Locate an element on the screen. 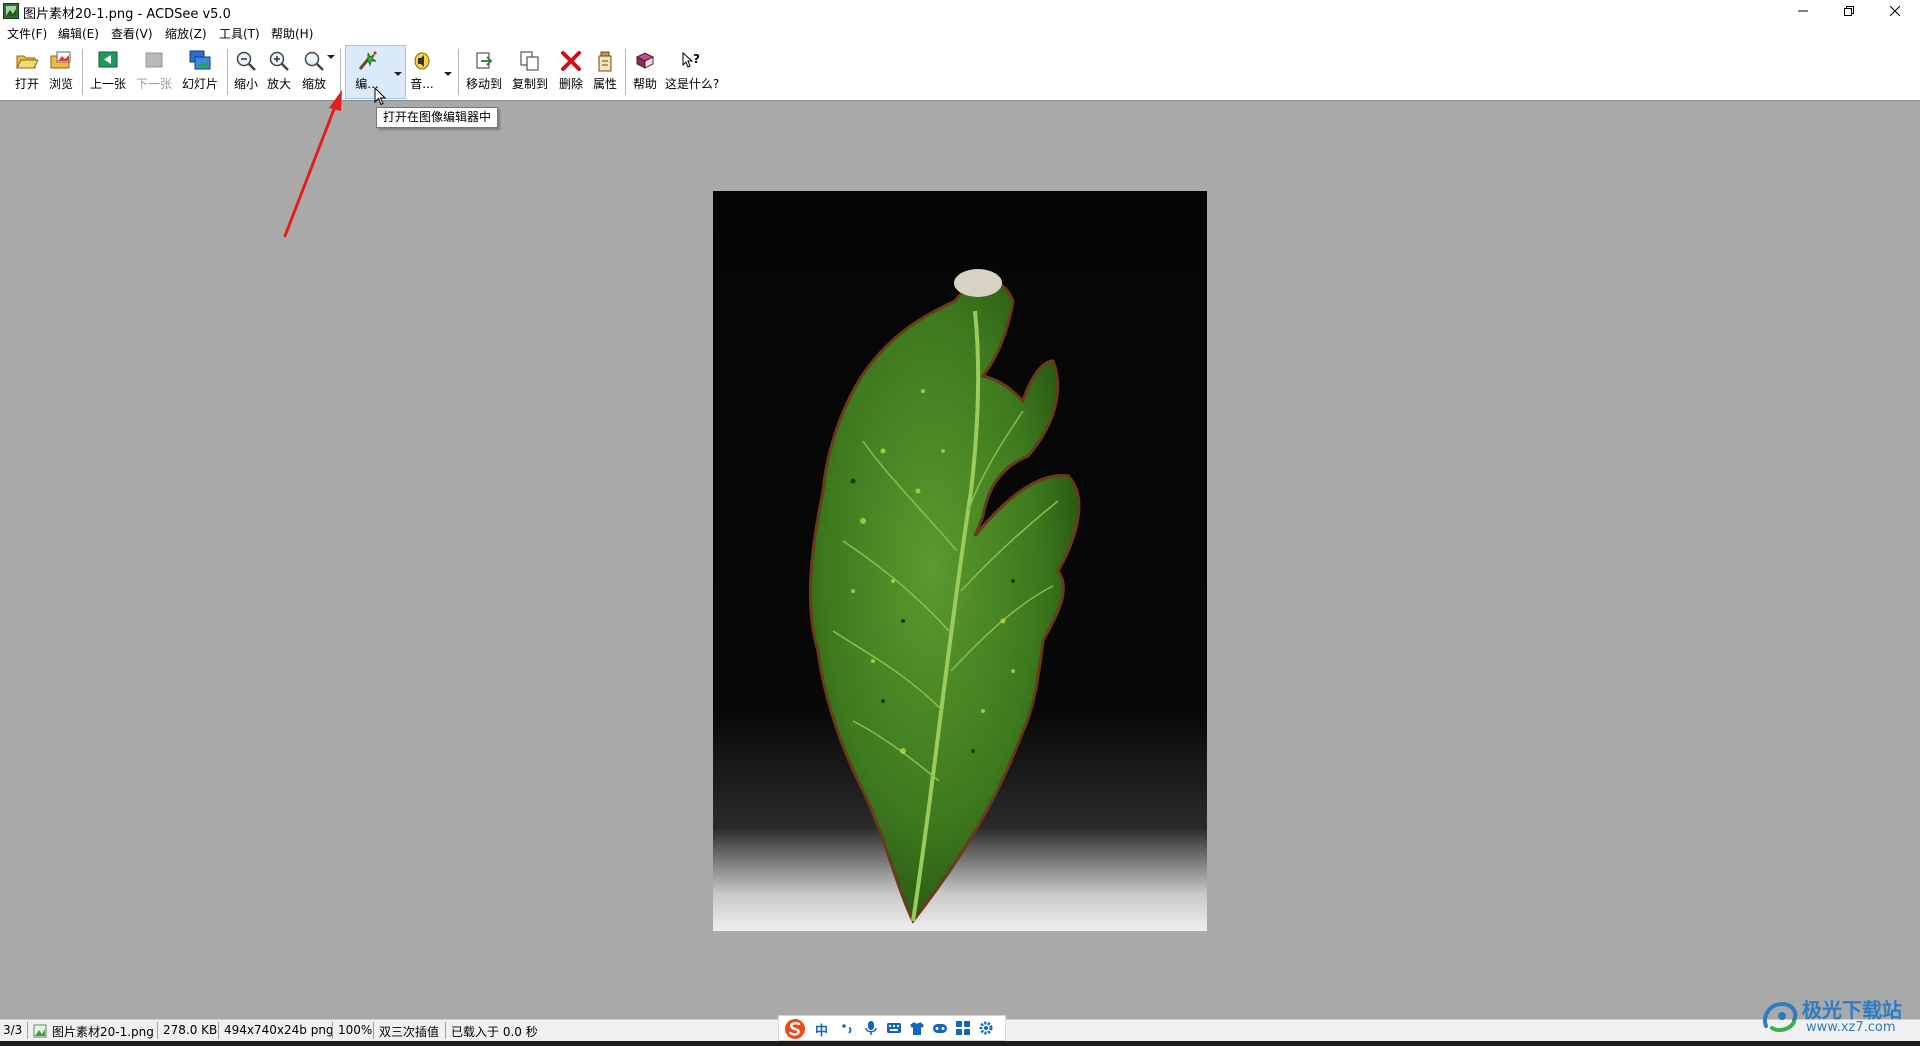 The height and width of the screenshot is (1046, 1920). move-to-button: 移动到 is located at coordinates (484, 73).